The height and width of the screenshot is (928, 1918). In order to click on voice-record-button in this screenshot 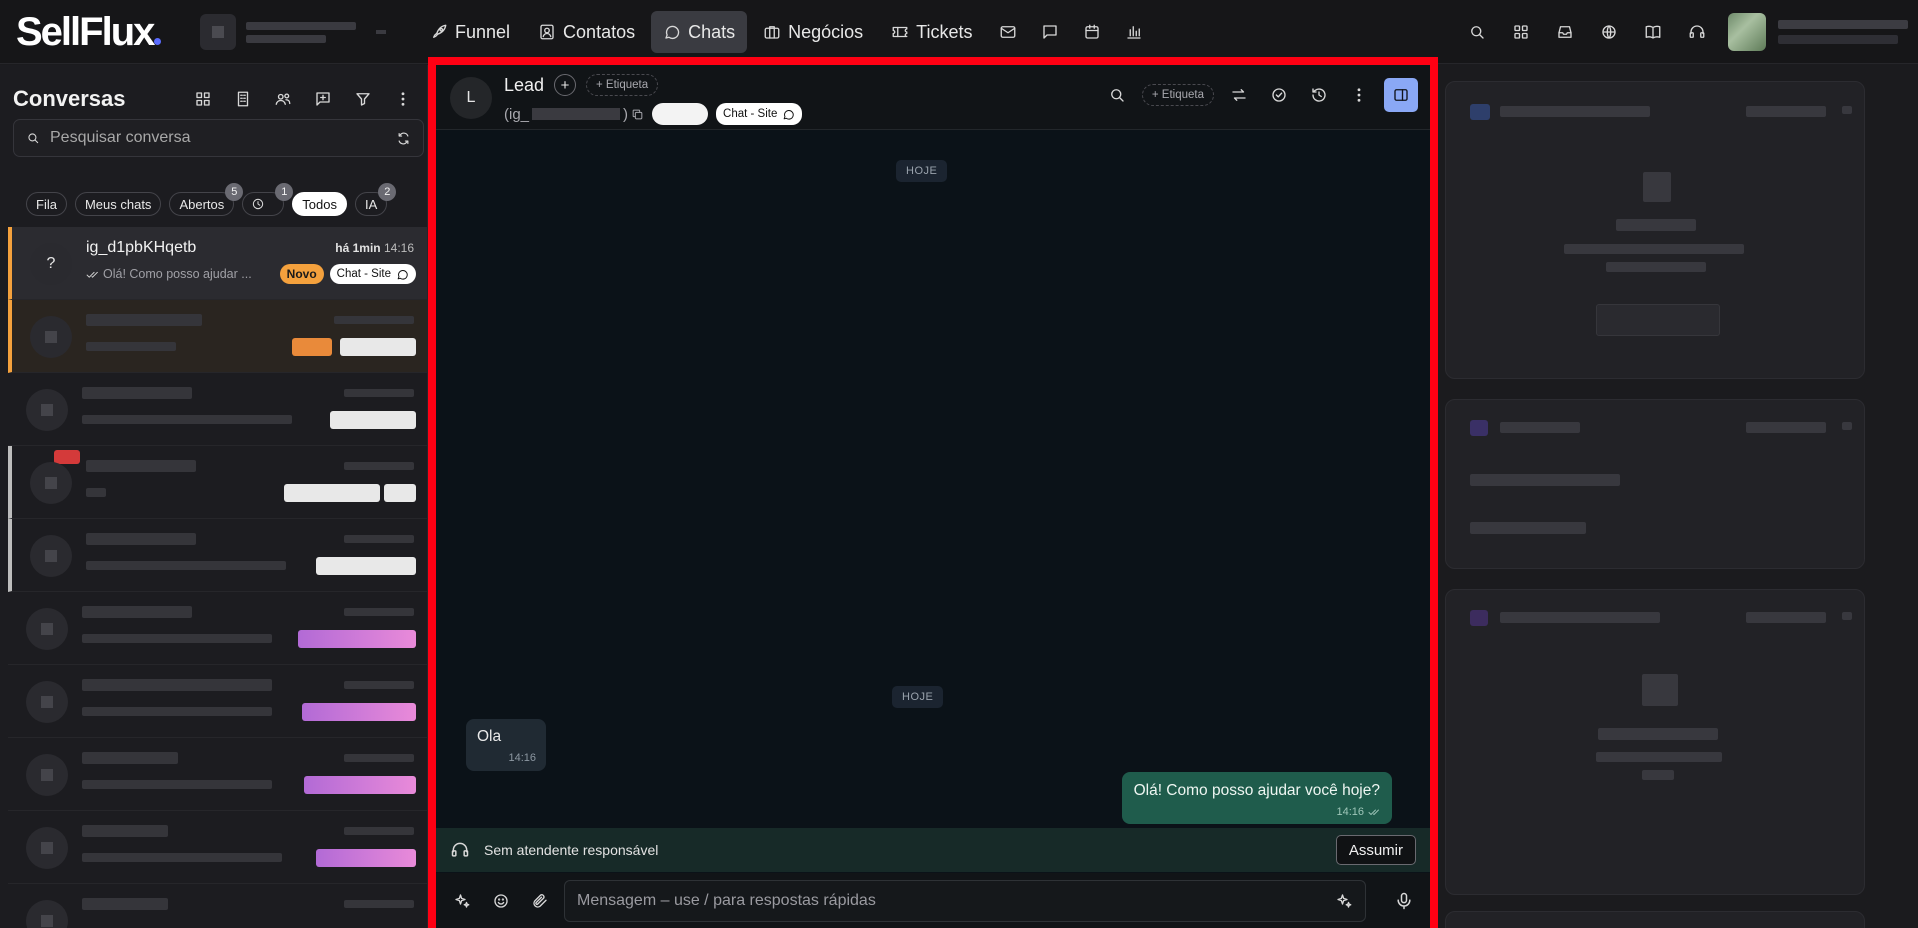, I will do `click(1404, 901)`.